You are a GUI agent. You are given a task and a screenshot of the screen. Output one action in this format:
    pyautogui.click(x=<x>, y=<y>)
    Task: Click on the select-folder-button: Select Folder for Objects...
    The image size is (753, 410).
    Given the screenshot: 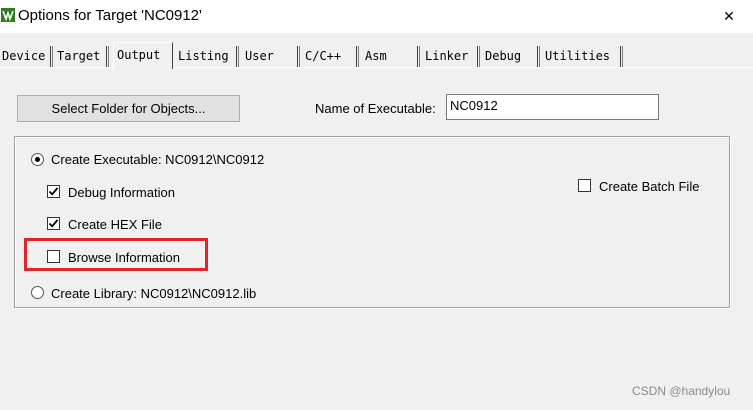 What is the action you would take?
    pyautogui.click(x=128, y=108)
    